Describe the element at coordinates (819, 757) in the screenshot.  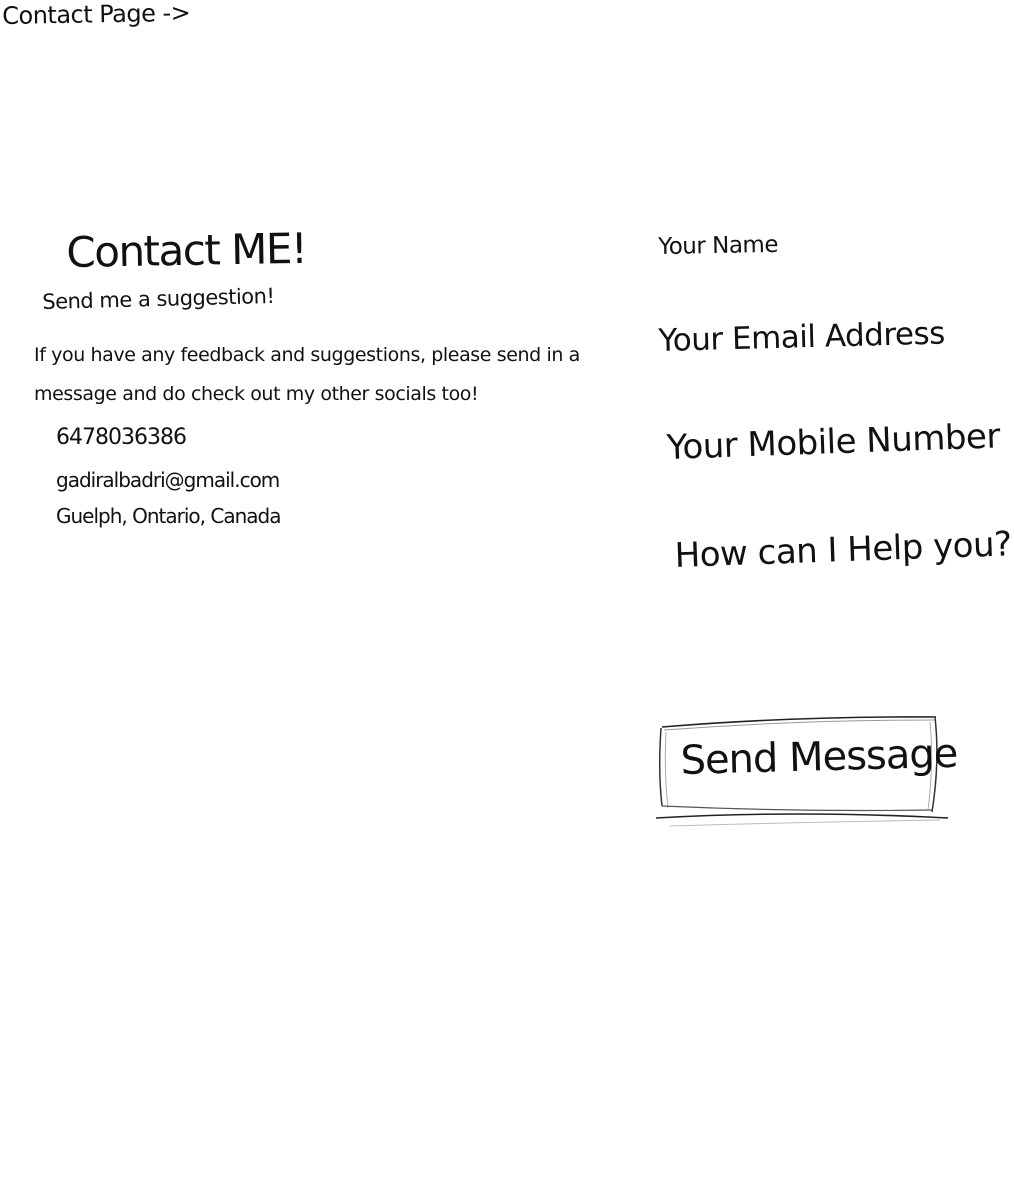
I see `send-message-label: Send Message` at that location.